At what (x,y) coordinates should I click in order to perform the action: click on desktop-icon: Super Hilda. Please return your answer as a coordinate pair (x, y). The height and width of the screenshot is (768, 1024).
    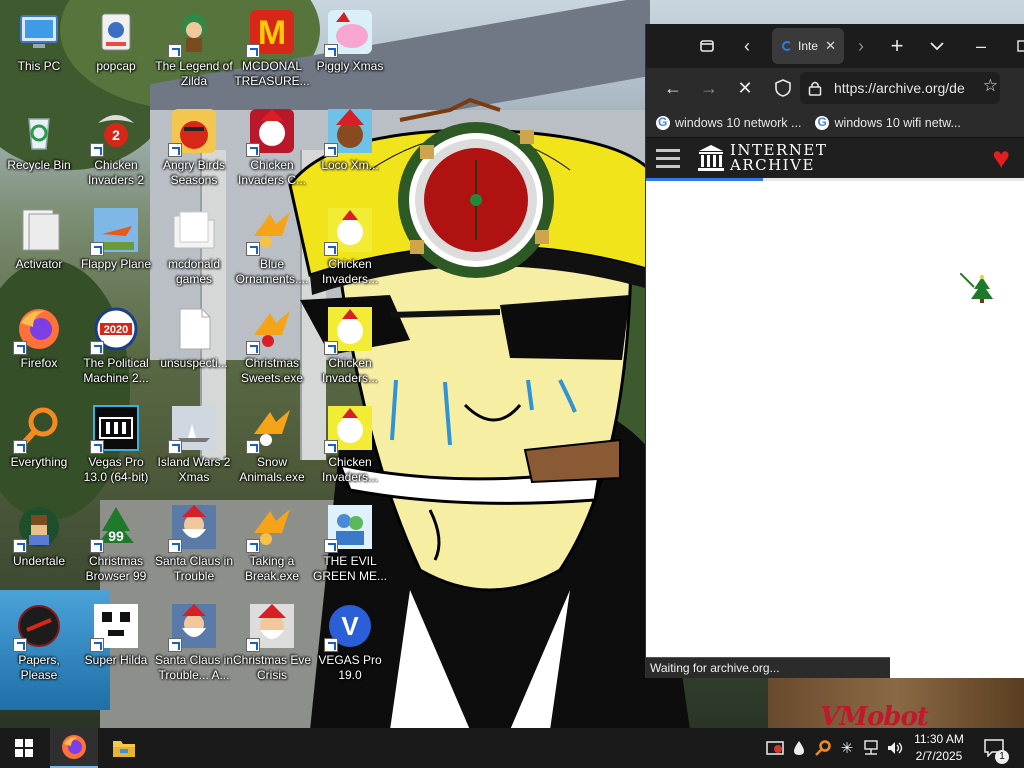
    Looking at the image, I should click on (116, 643).